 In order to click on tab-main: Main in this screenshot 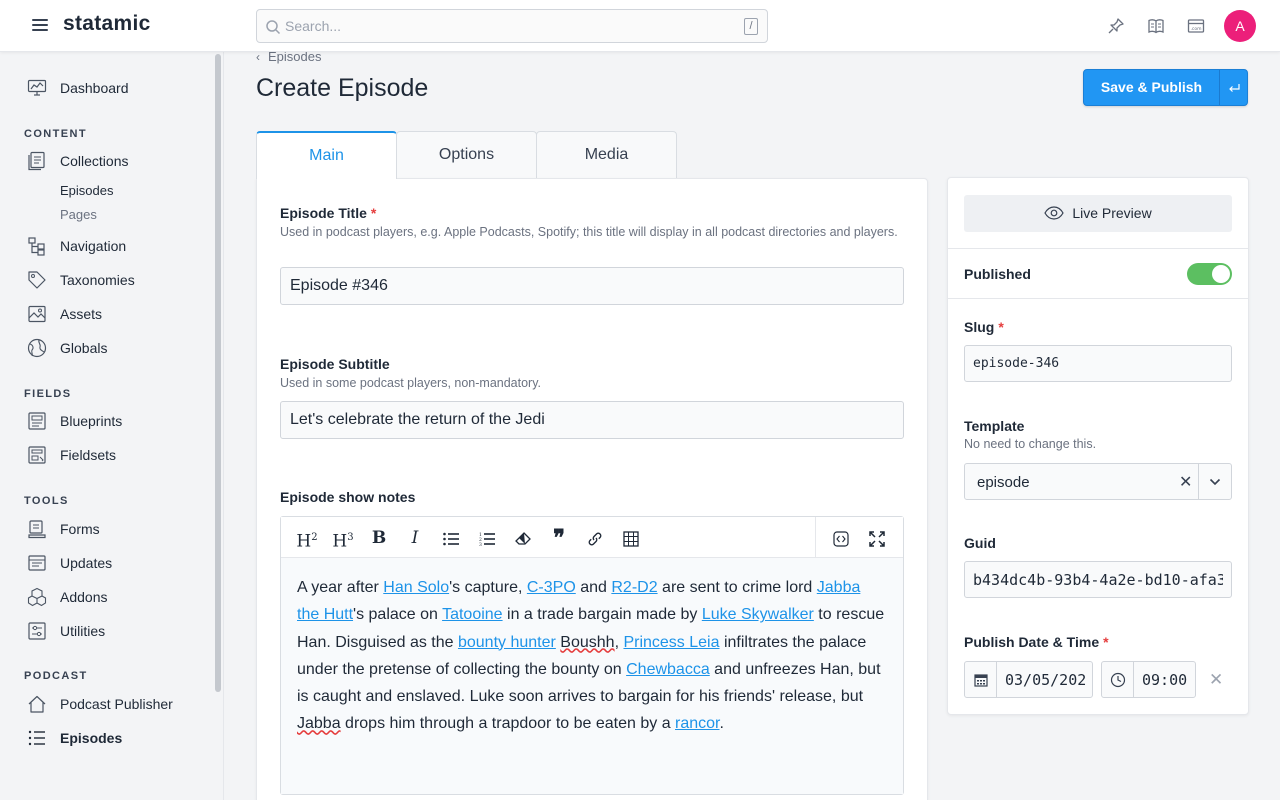, I will do `click(326, 155)`.